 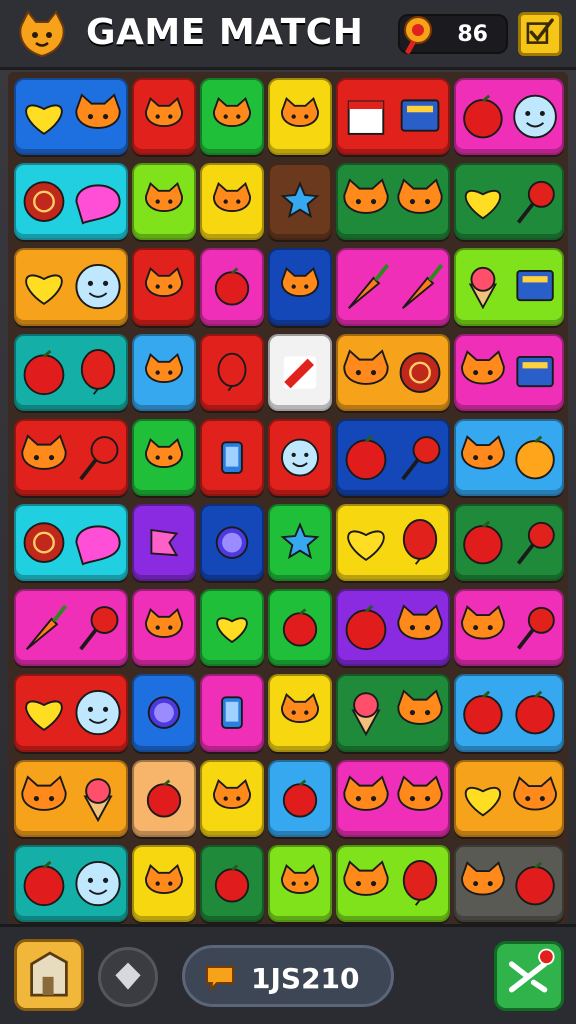 I want to click on diamond-icon, so click(x=128, y=976).